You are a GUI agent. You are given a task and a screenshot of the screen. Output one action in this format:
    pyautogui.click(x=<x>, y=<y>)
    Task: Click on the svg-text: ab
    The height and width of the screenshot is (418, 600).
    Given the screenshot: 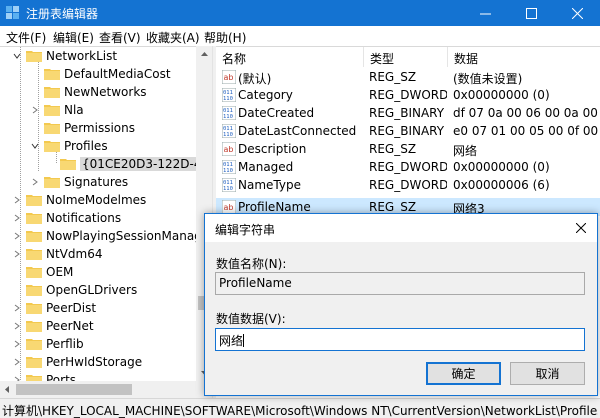 What is the action you would take?
    pyautogui.click(x=229, y=149)
    